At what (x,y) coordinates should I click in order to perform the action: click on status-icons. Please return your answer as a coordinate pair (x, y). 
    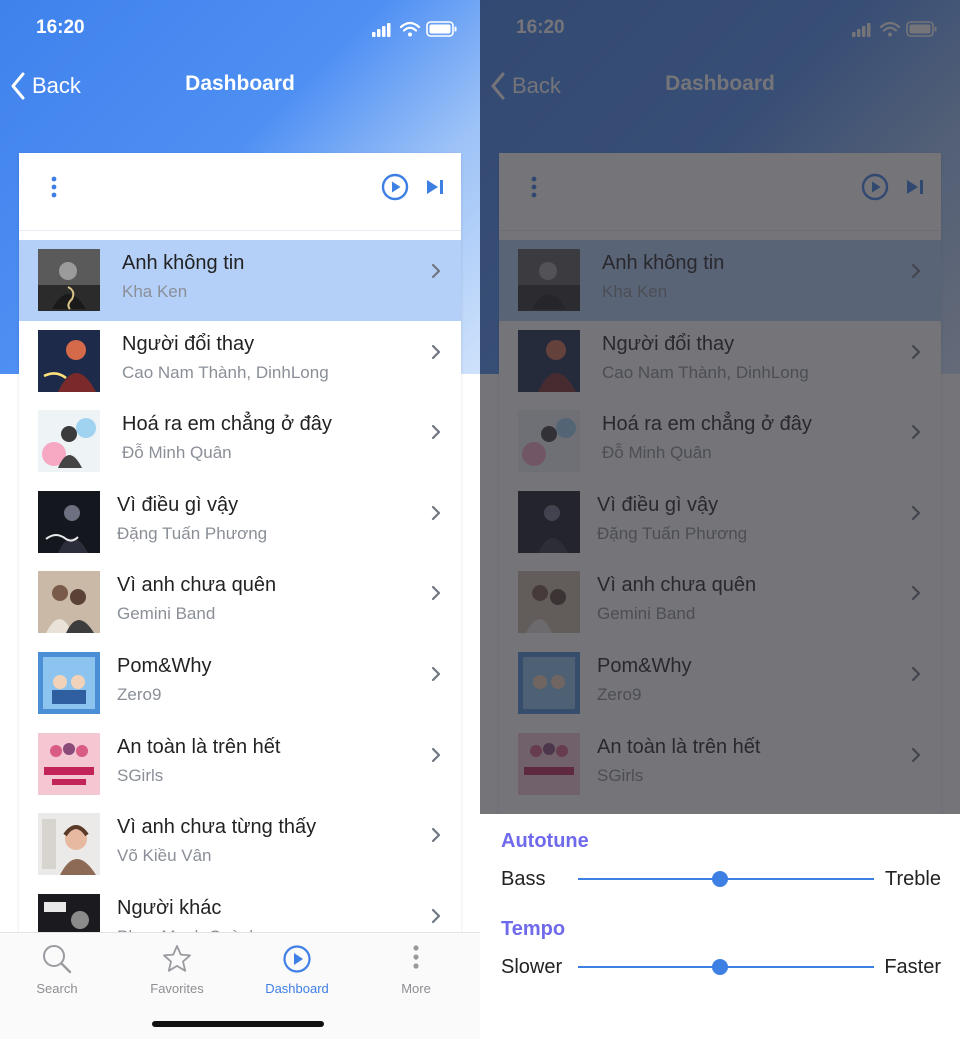
    Looking at the image, I should click on (414, 29).